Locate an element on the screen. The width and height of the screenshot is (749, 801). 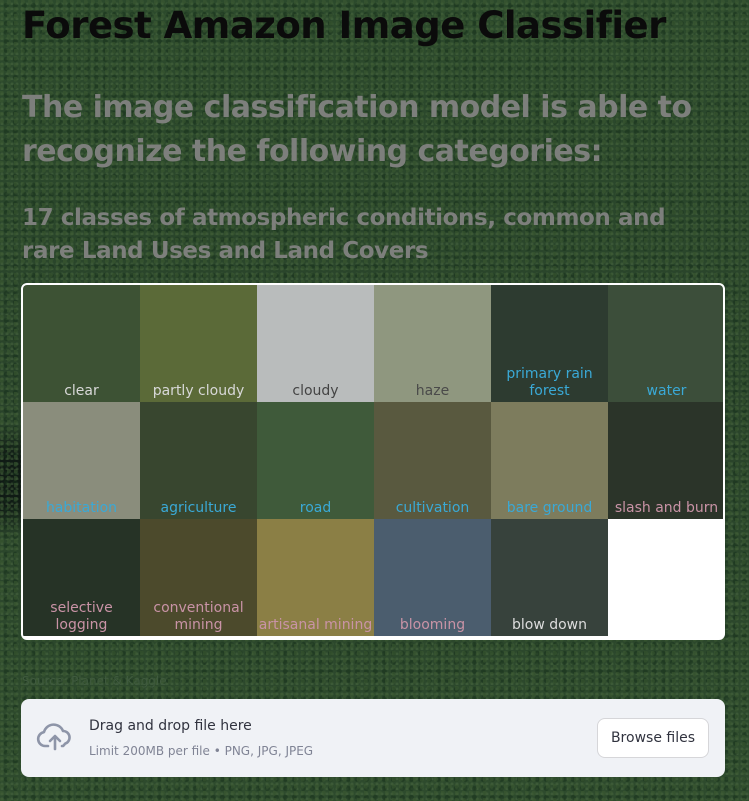
category-label: bare ground is located at coordinates (549, 508).